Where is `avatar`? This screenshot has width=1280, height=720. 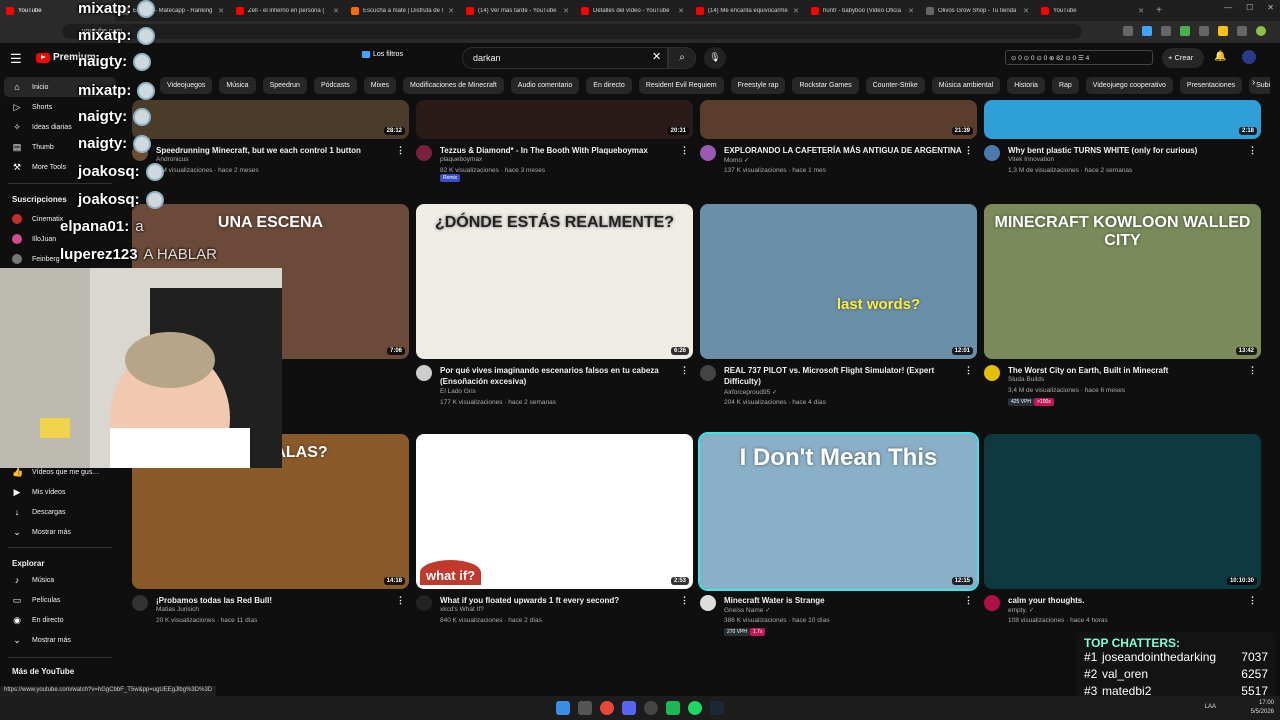
avatar is located at coordinates (1249, 57).